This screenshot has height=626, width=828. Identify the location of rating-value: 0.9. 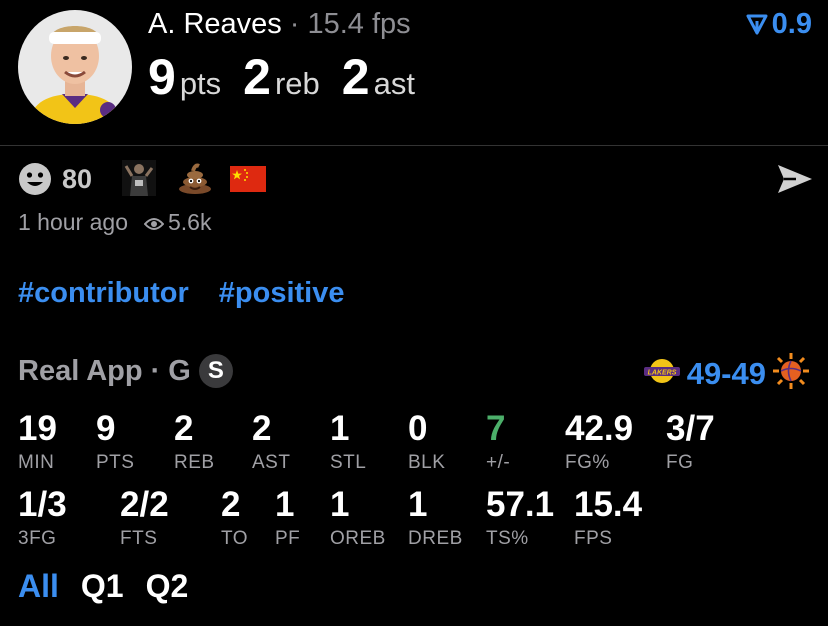
(791, 24).